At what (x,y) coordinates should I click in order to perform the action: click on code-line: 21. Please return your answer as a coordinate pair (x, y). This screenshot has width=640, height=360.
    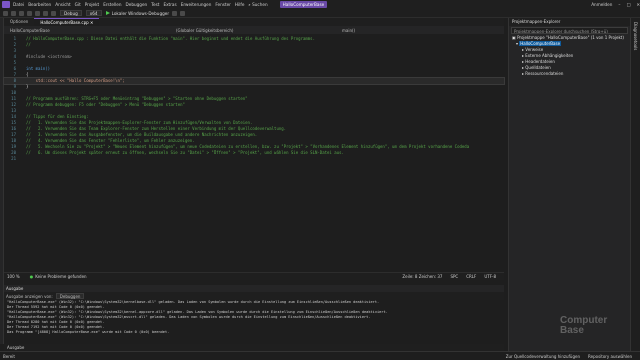
    Looking at the image, I should click on (254, 159).